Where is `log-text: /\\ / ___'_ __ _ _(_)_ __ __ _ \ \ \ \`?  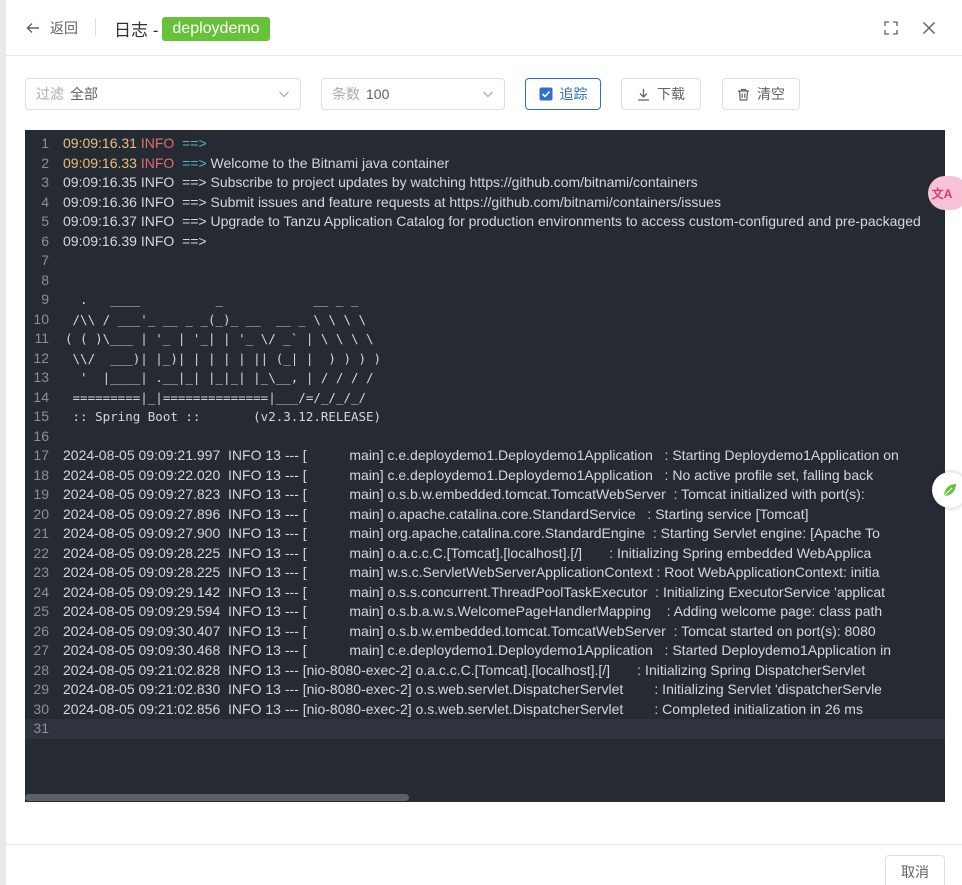
log-text: /\\ / ___'_ __ _ _(_)_ __ __ _ \ \ \ \ is located at coordinates (216, 319).